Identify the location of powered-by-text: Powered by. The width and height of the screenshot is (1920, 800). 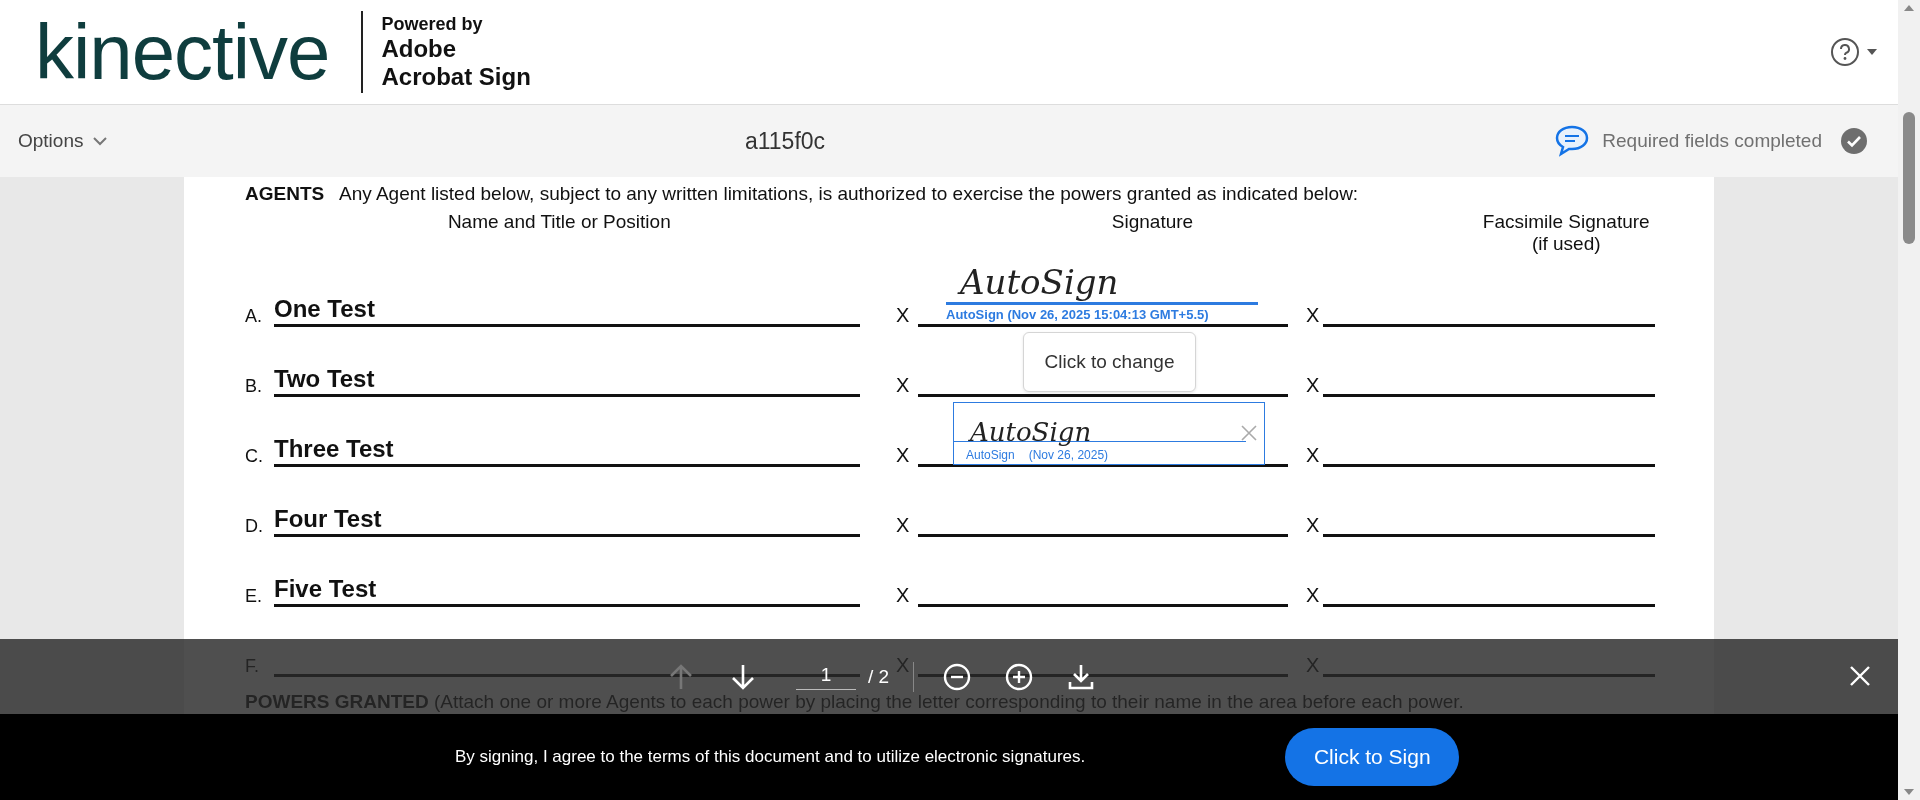
(432, 24).